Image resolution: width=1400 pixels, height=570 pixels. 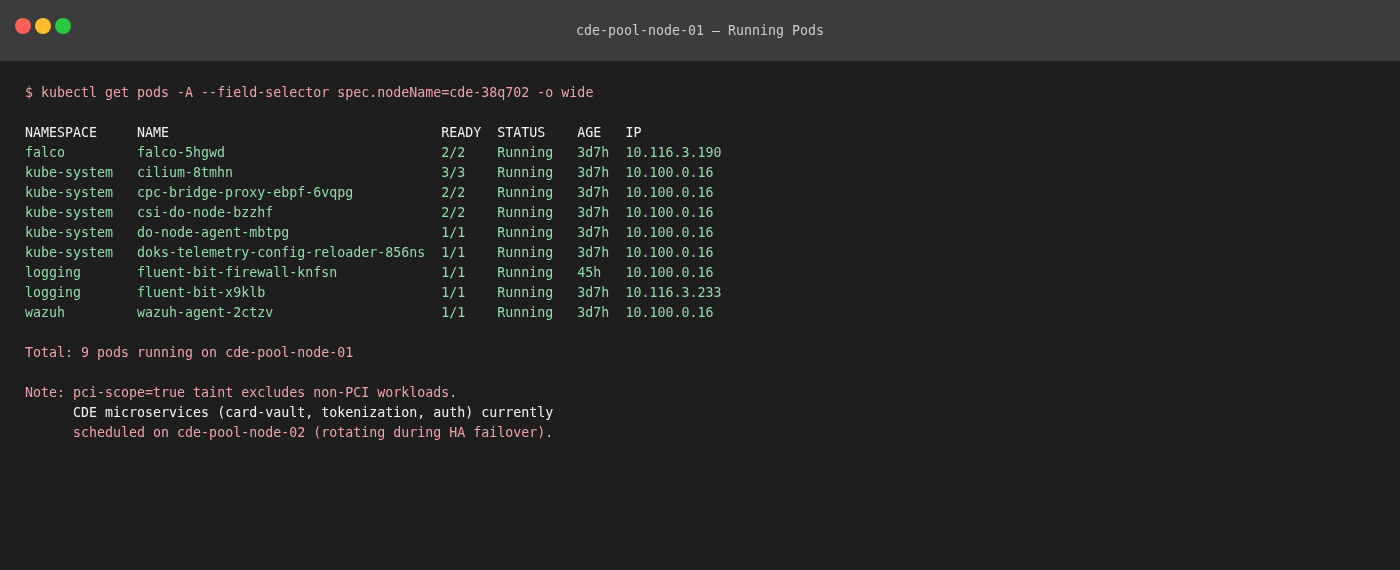 What do you see at coordinates (590, 273) in the screenshot?
I see `table-cell-text: 45h` at bounding box center [590, 273].